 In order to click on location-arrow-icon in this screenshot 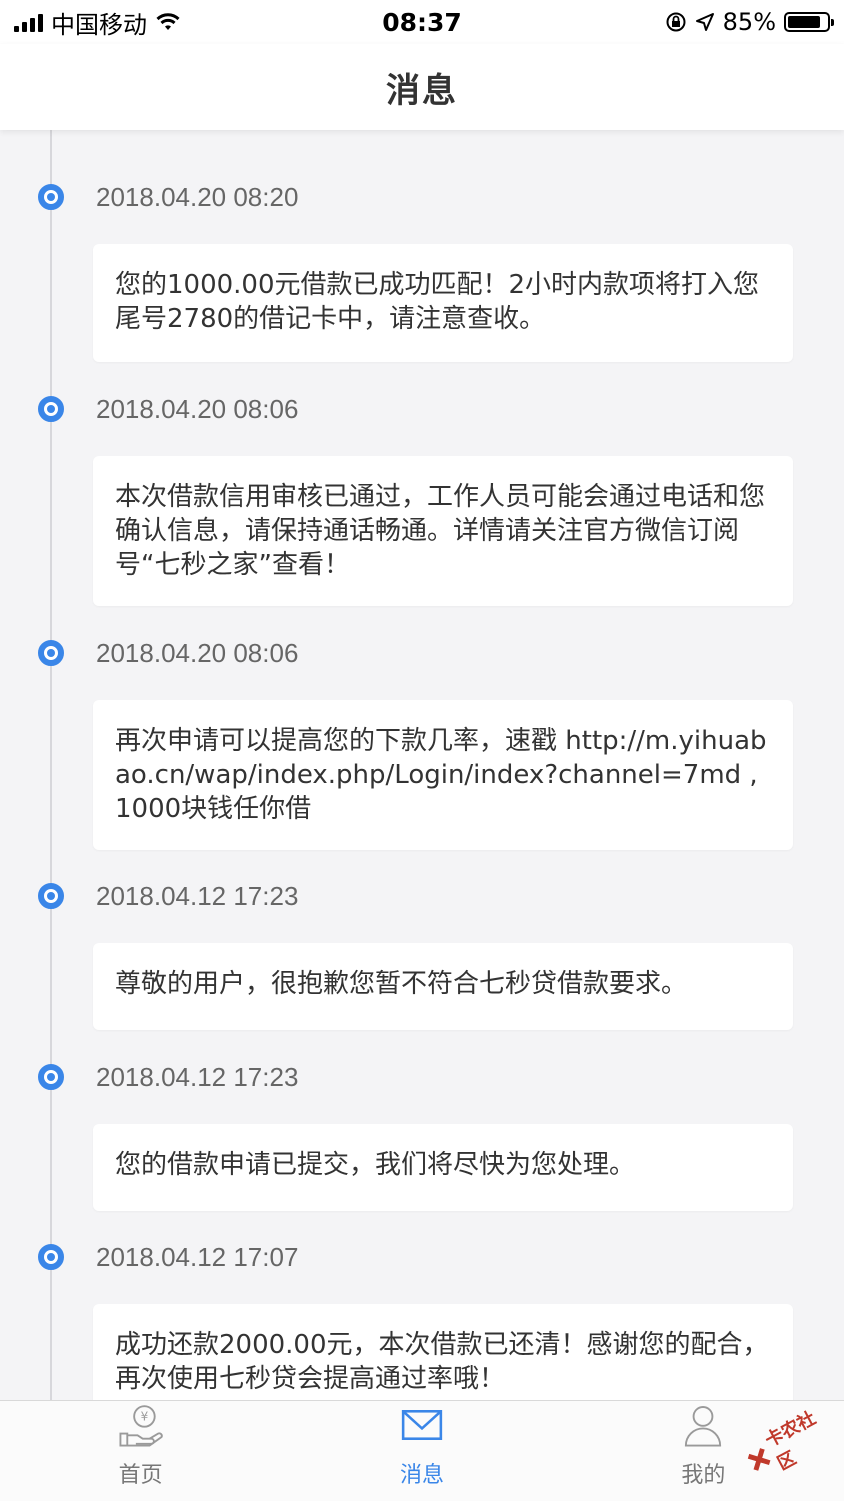, I will do `click(704, 22)`.